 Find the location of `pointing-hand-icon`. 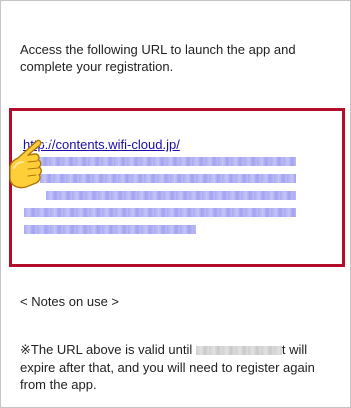

pointing-hand-icon is located at coordinates (30, 160).